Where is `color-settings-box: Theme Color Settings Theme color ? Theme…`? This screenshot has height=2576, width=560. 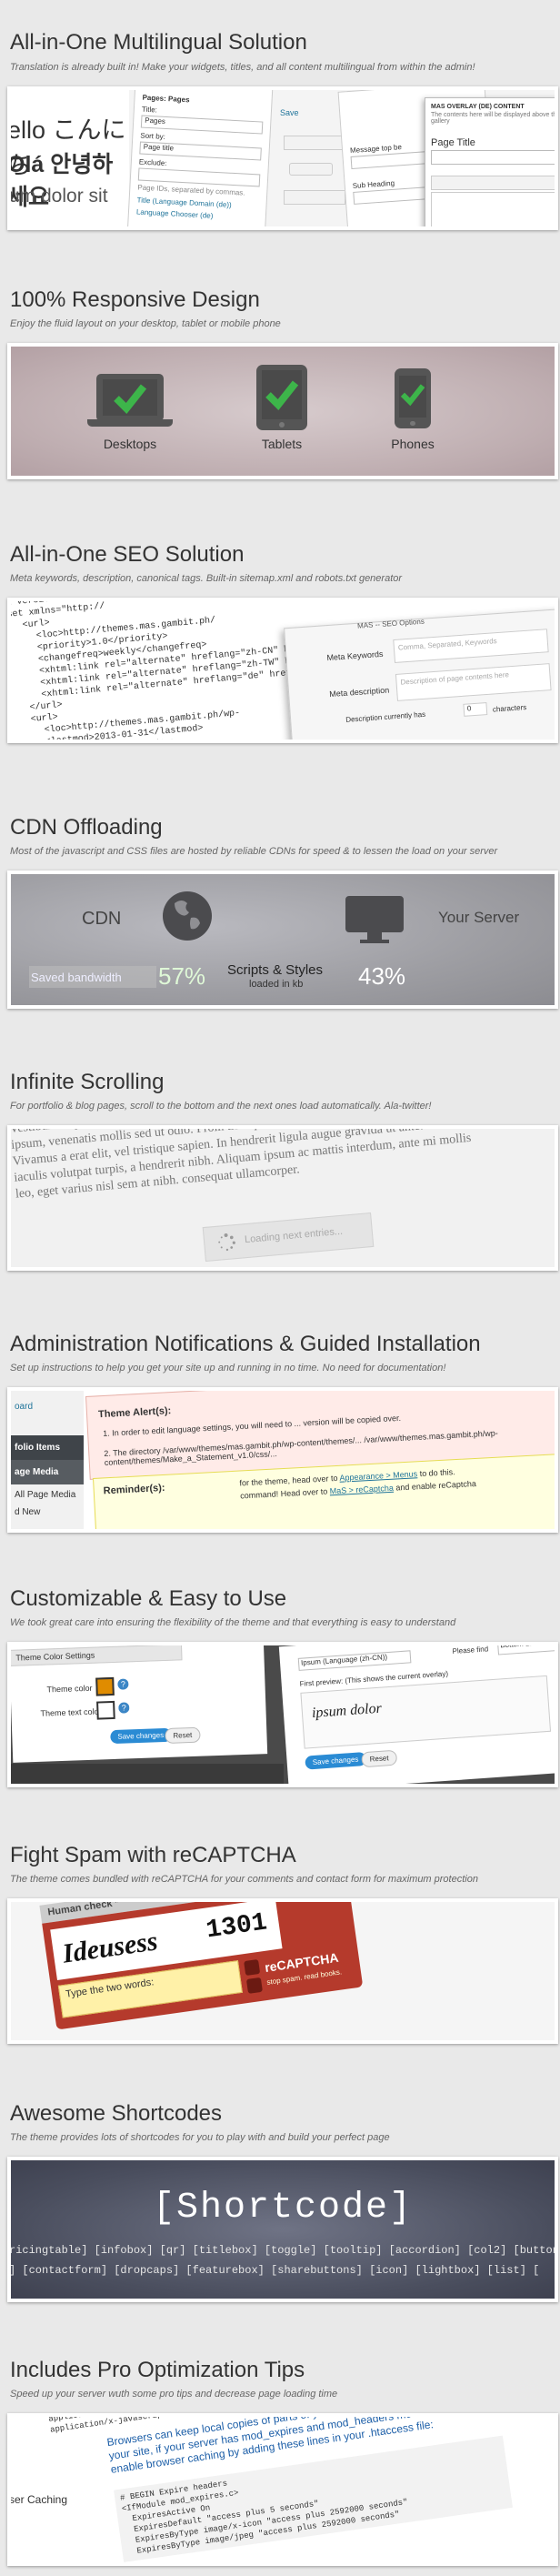
color-settings-box: Theme Color Settings Theme color ? Theme… is located at coordinates (139, 1704).